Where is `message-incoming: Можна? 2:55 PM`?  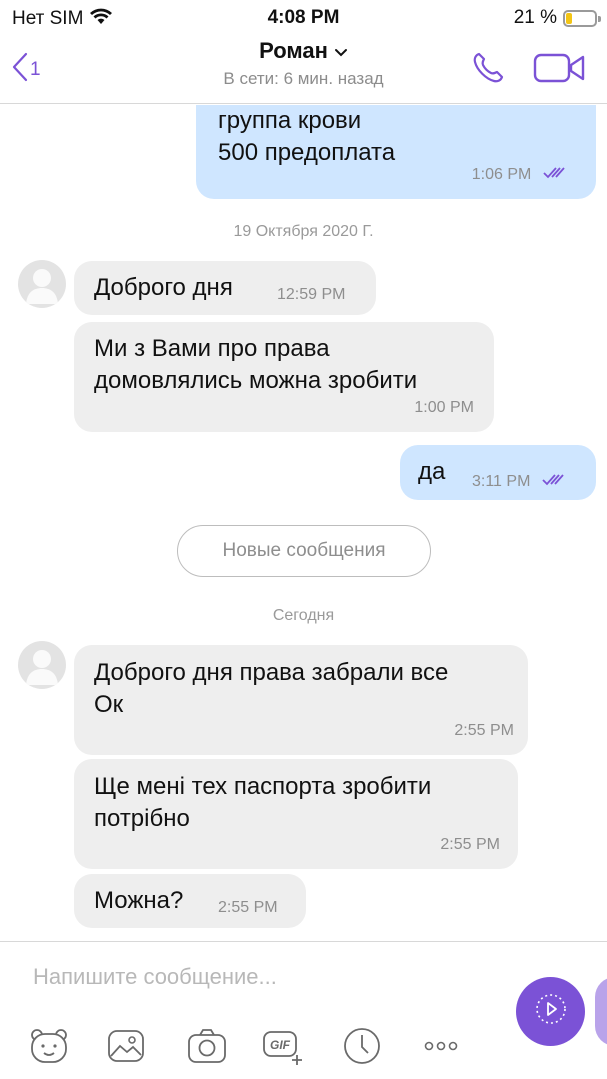 message-incoming: Можна? 2:55 PM is located at coordinates (190, 901).